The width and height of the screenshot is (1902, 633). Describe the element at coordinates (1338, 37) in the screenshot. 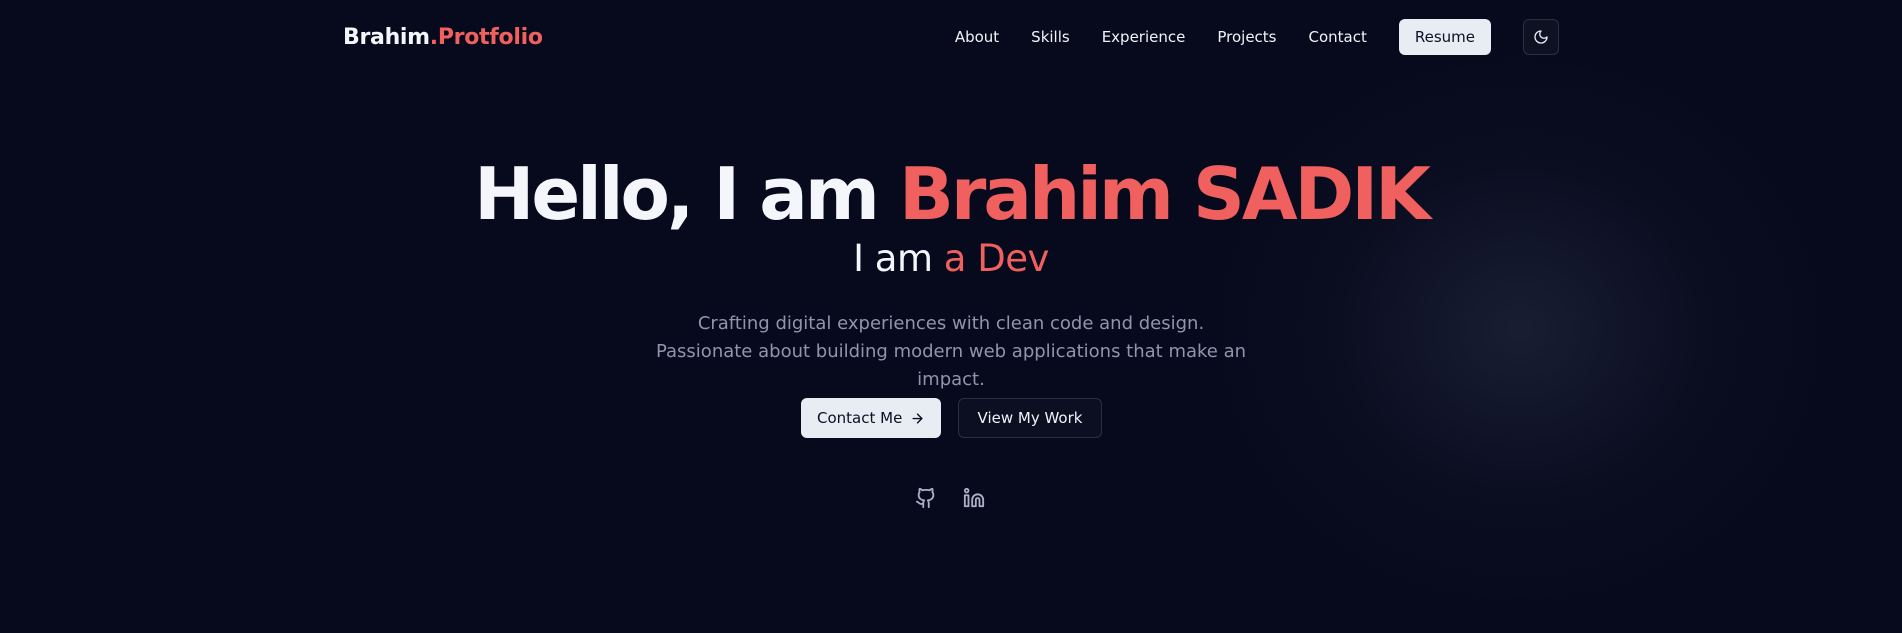

I see `nav-link-contact: Contact` at that location.